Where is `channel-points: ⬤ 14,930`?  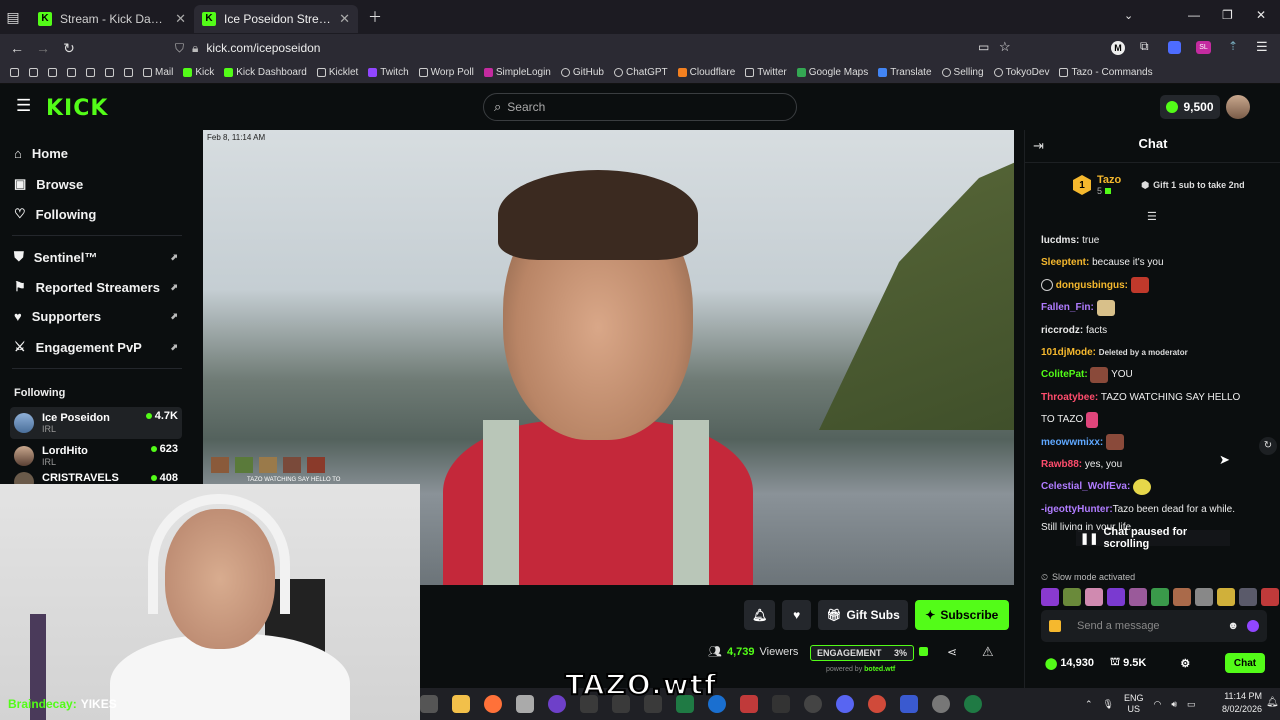 channel-points: ⬤ 14,930 is located at coordinates (1069, 663).